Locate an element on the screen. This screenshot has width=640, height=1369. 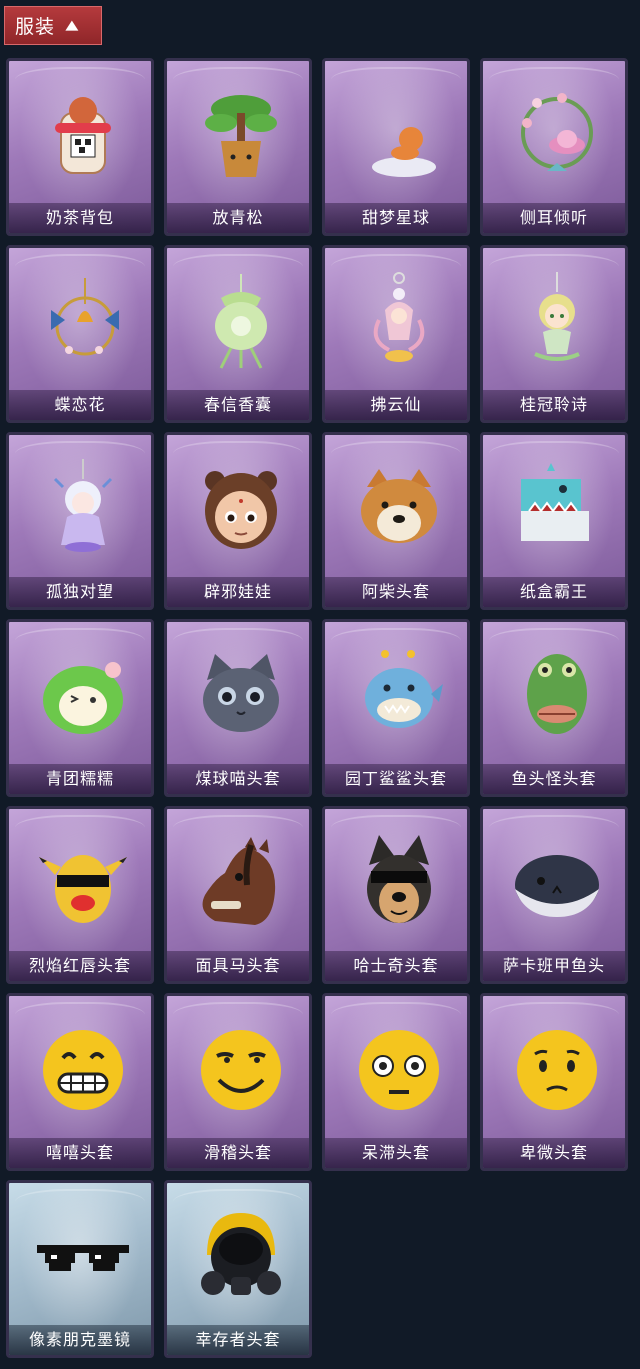
costume-name: 阿柴头套 is located at coordinates (396, 592).